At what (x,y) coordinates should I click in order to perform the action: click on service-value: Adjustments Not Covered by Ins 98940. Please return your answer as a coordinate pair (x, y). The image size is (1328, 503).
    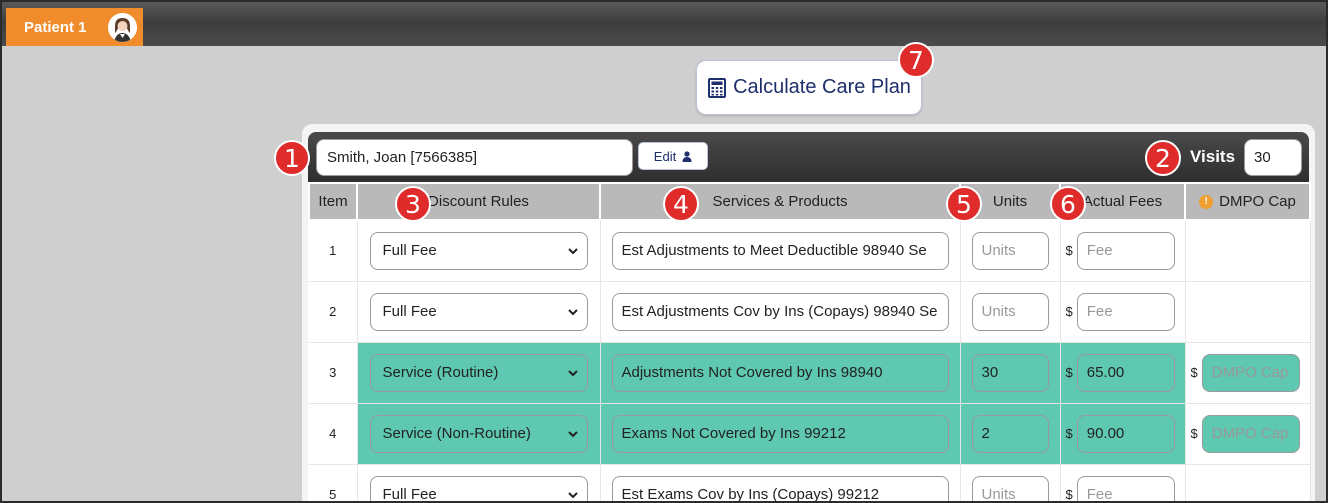
    Looking at the image, I should click on (752, 372).